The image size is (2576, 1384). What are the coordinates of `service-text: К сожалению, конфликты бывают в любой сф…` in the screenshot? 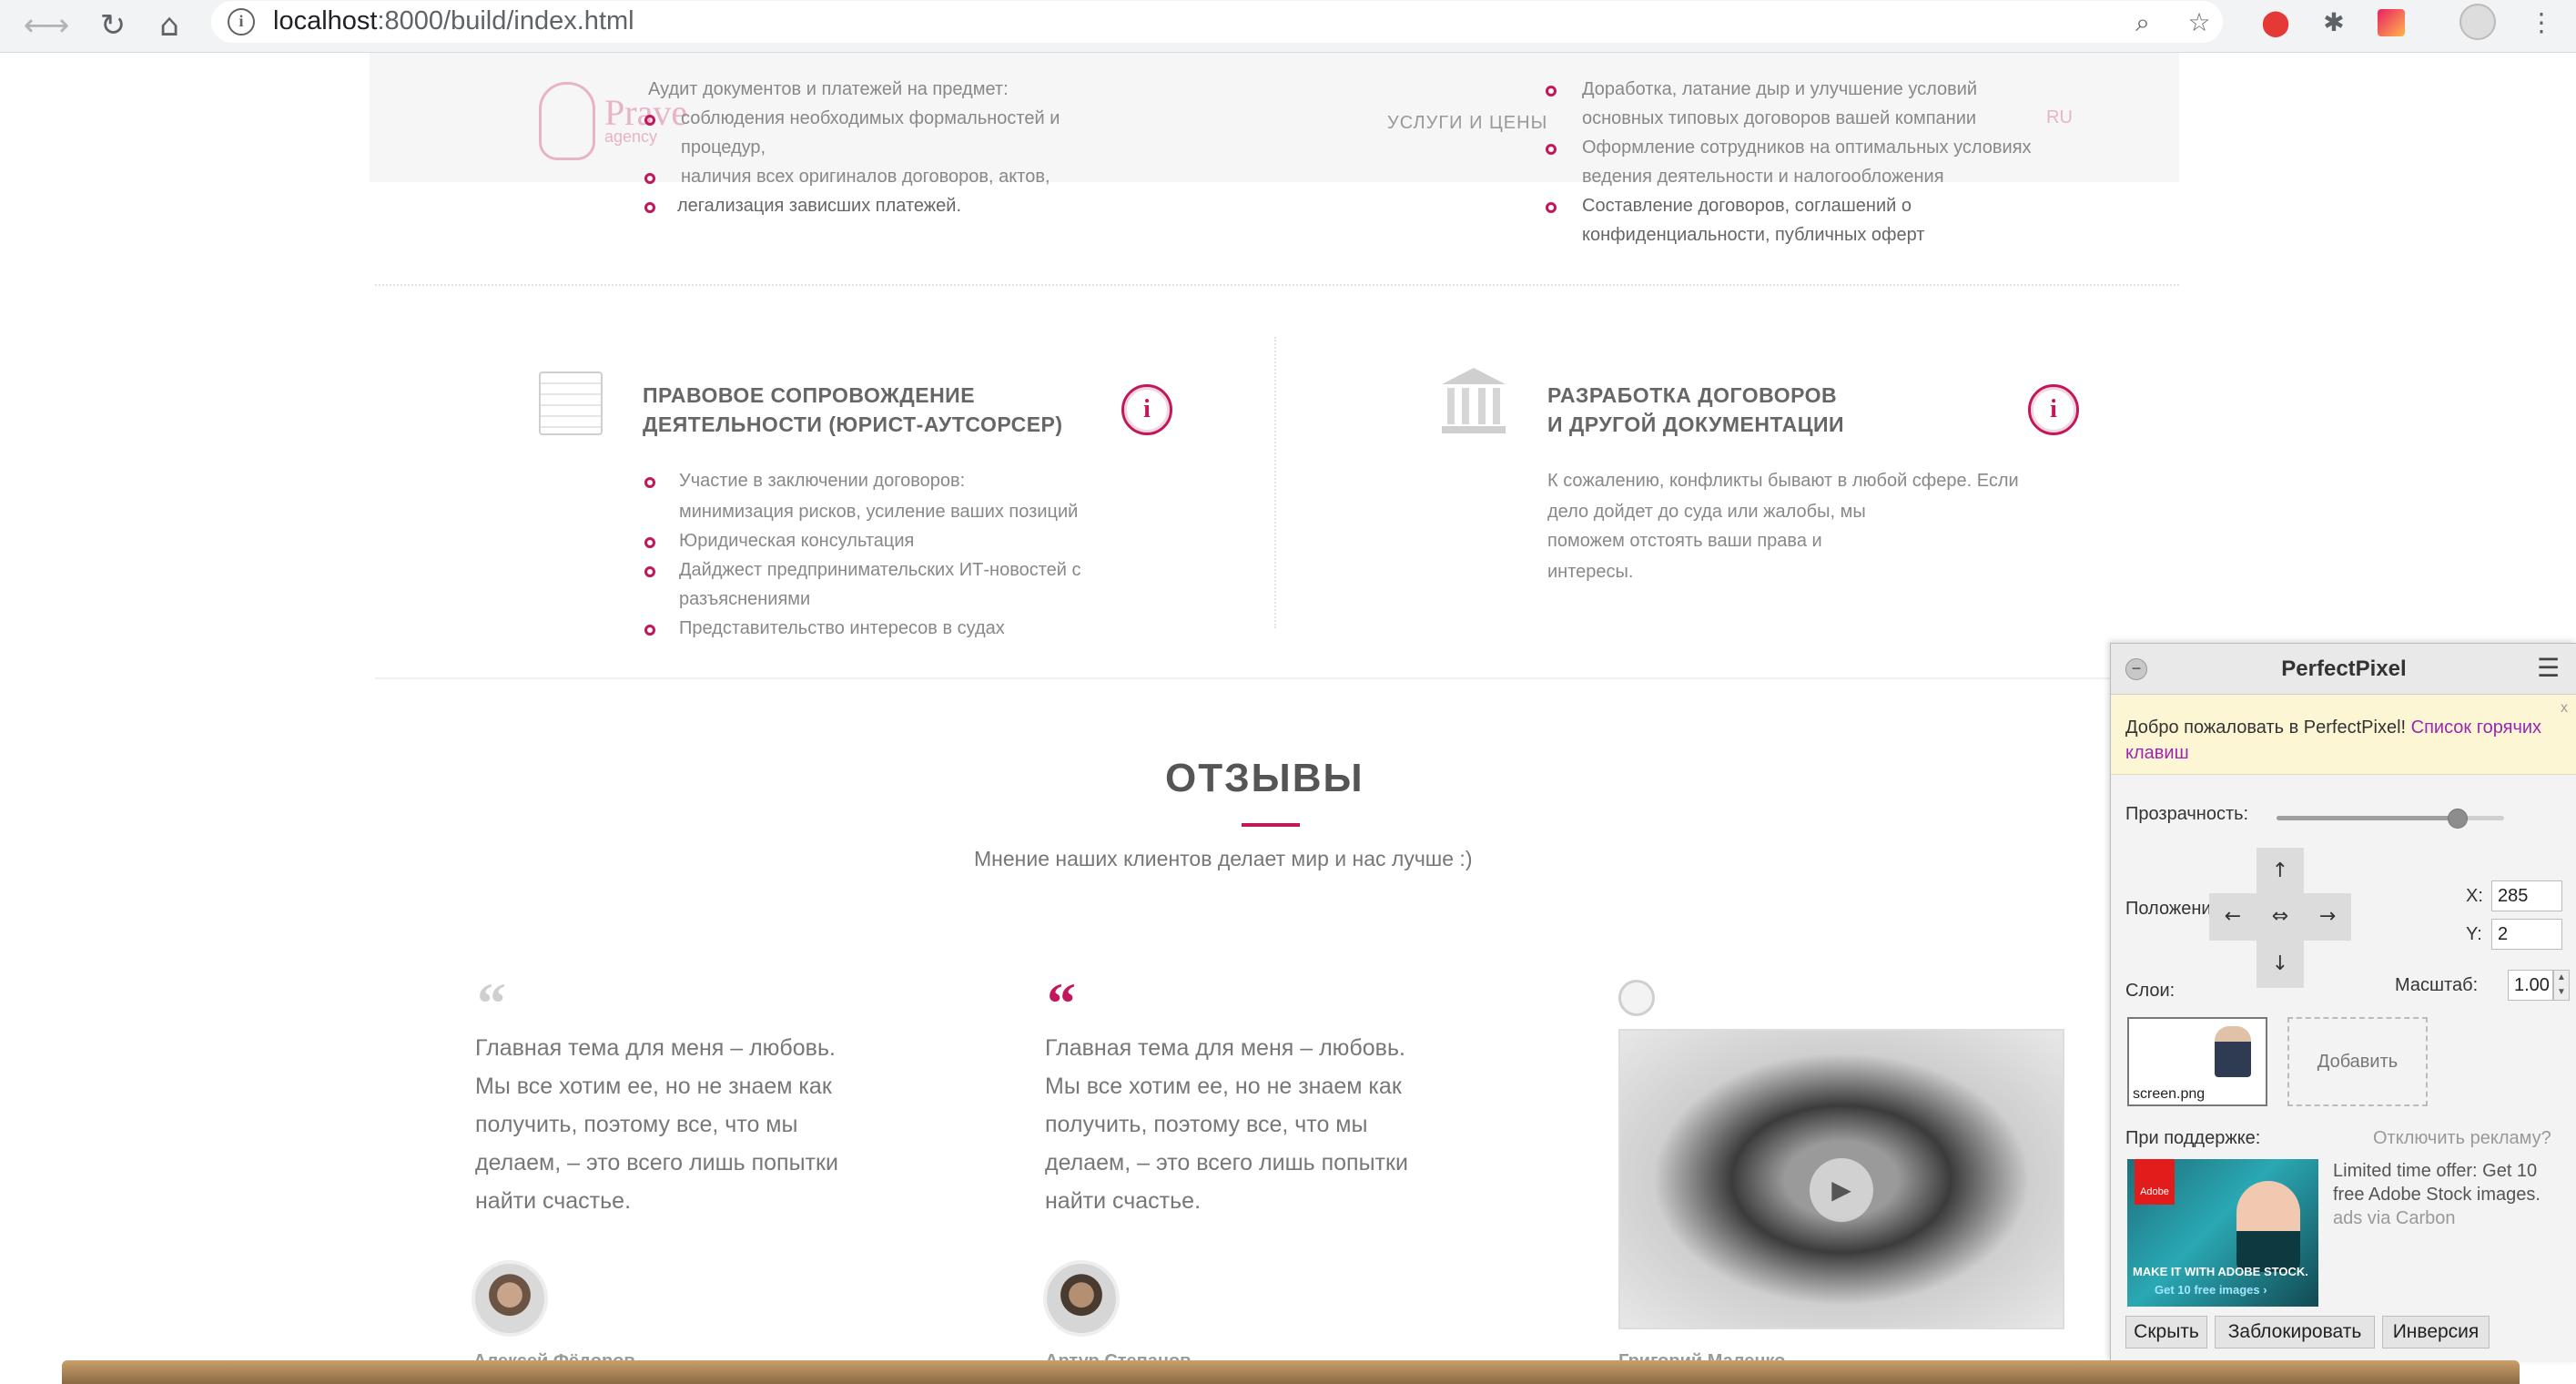 It's located at (1783, 481).